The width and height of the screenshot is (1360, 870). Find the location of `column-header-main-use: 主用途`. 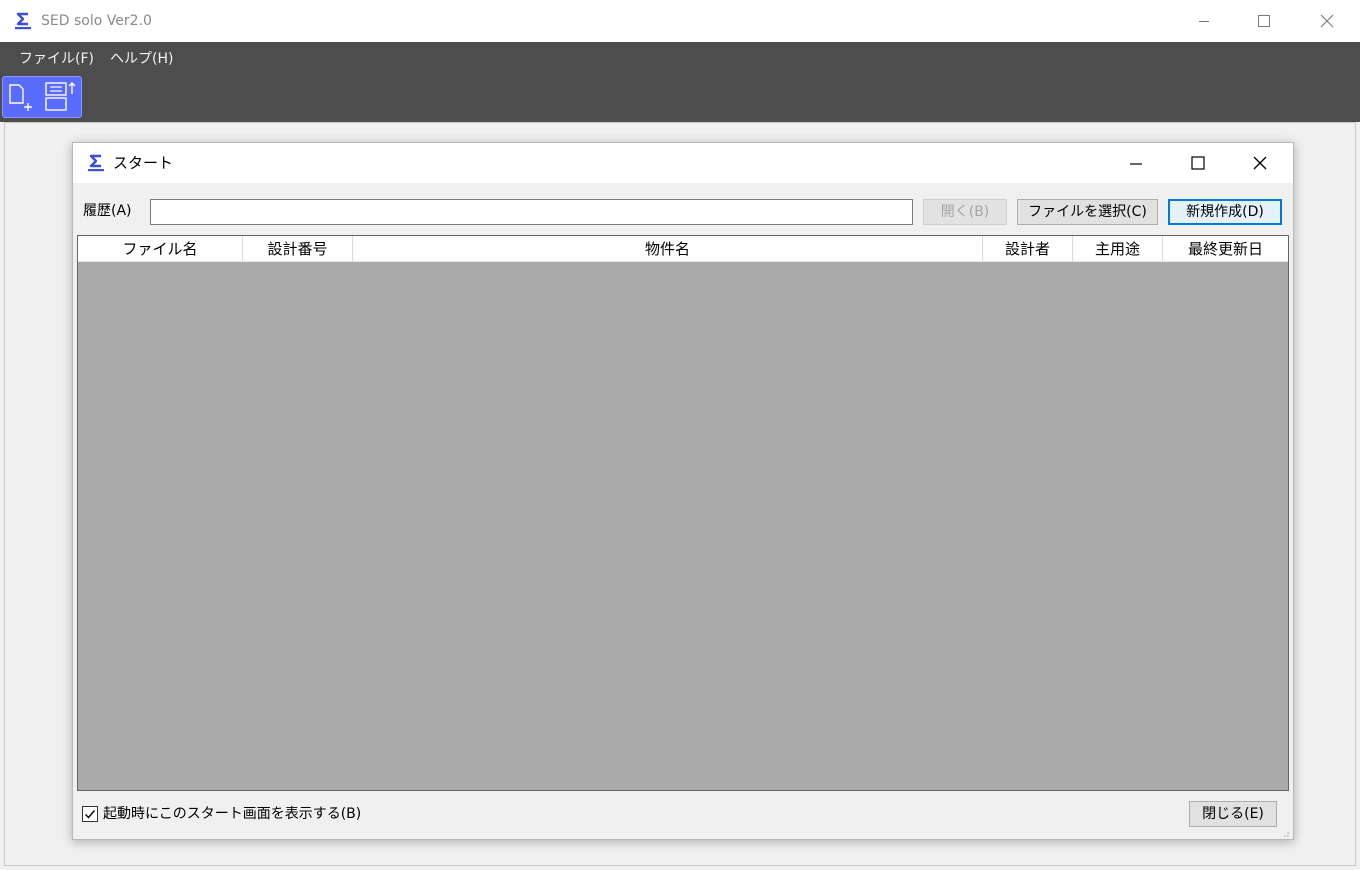

column-header-main-use: 主用途 is located at coordinates (1118, 248).